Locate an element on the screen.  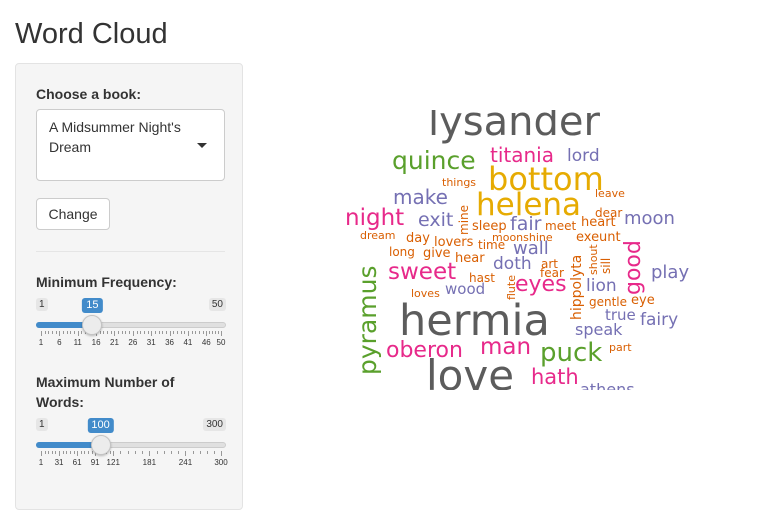
slider-tick-label: 36 is located at coordinates (170, 342).